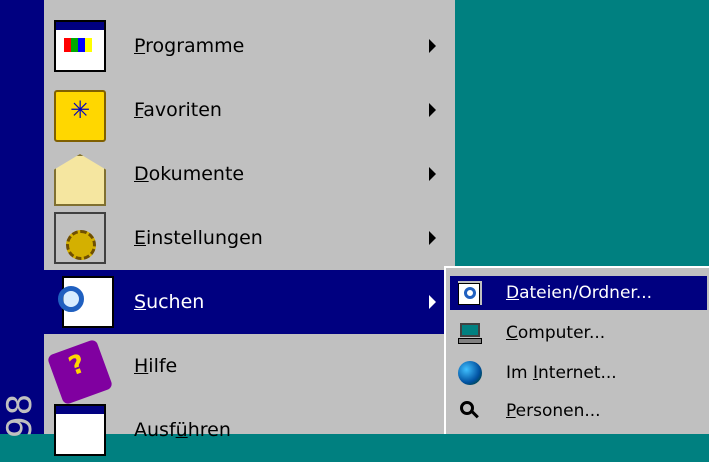  What do you see at coordinates (470, 411) in the screenshot?
I see `find-people-icon` at bounding box center [470, 411].